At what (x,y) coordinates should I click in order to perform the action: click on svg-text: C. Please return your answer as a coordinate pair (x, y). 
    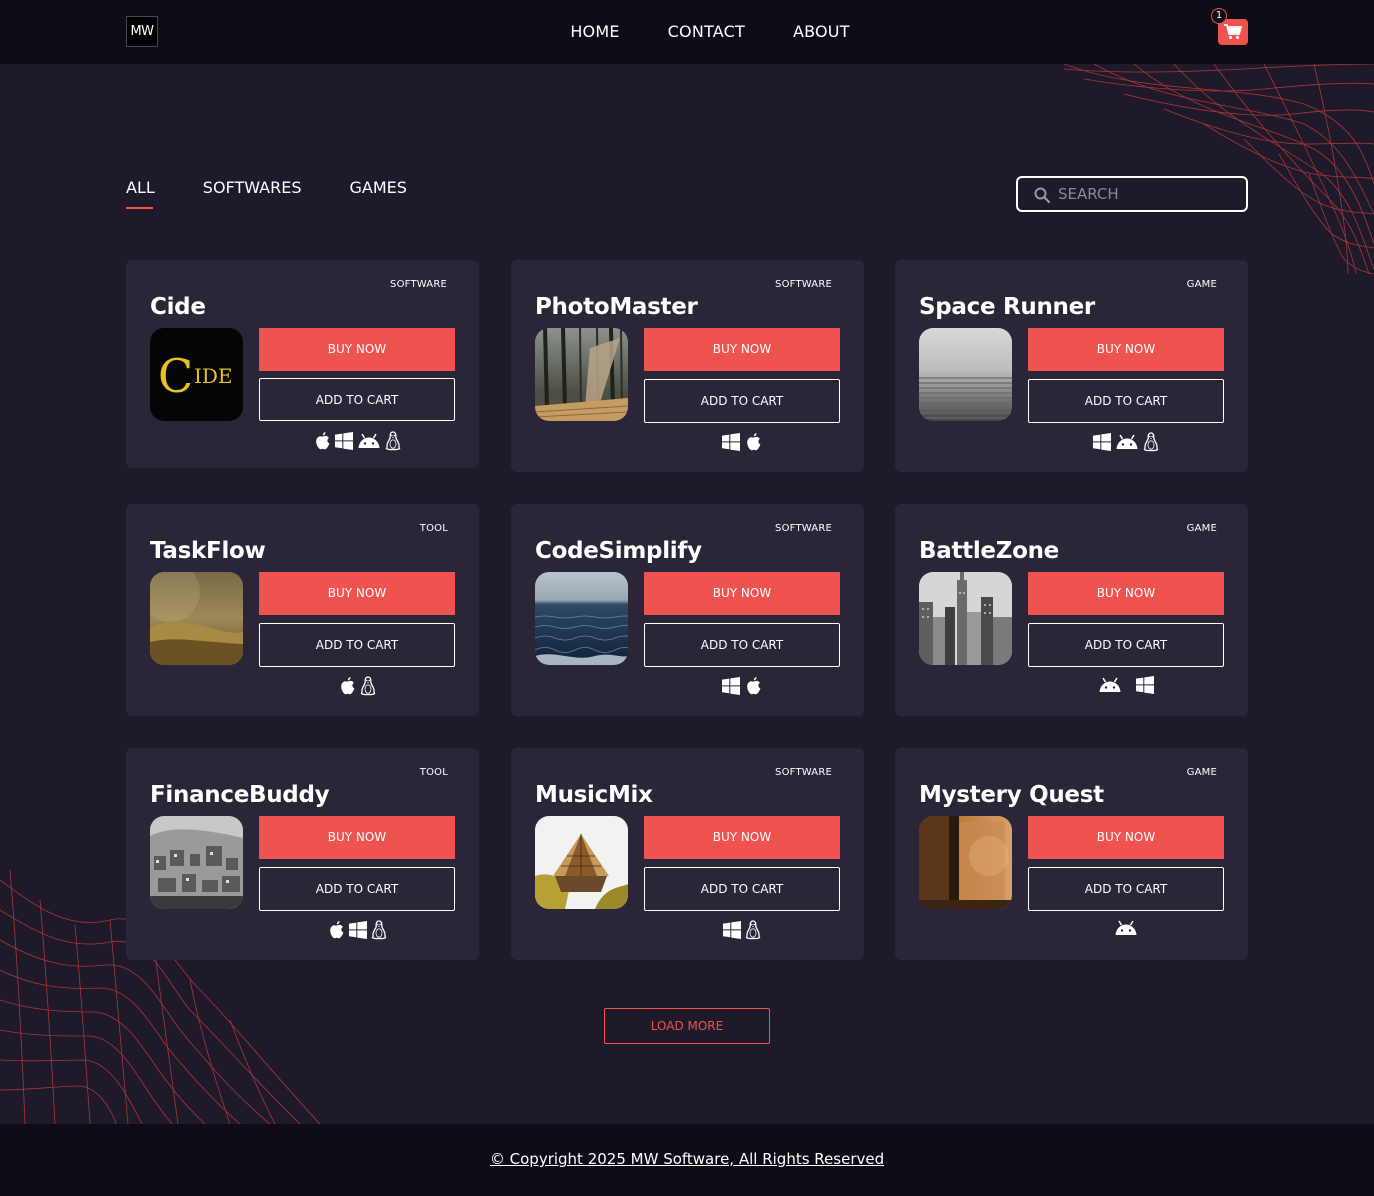
    Looking at the image, I should click on (175, 376).